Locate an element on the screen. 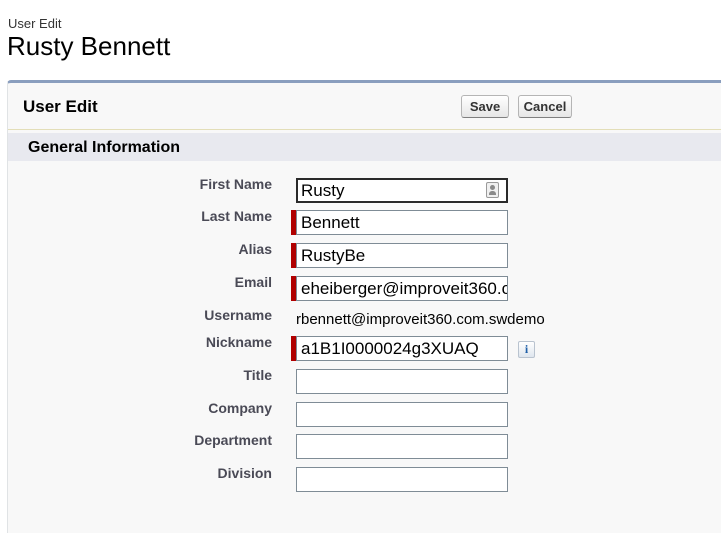  last-name-label: Last Name is located at coordinates (236, 216).